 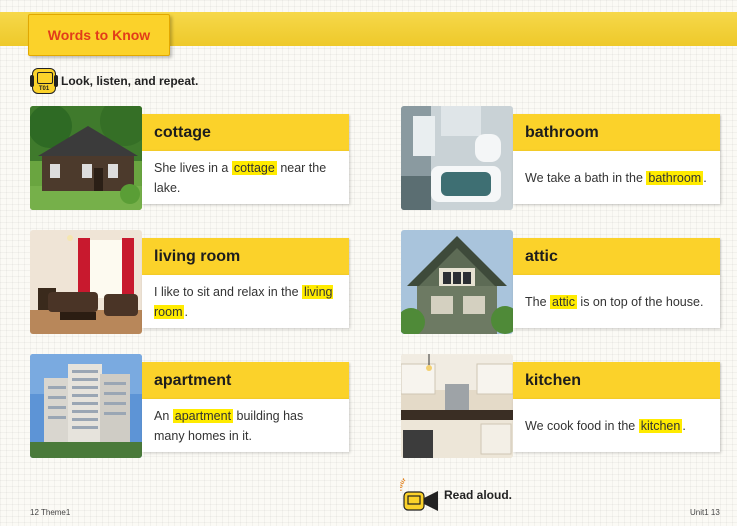 I want to click on svg-text: Your Turn, so click(x=410, y=485).